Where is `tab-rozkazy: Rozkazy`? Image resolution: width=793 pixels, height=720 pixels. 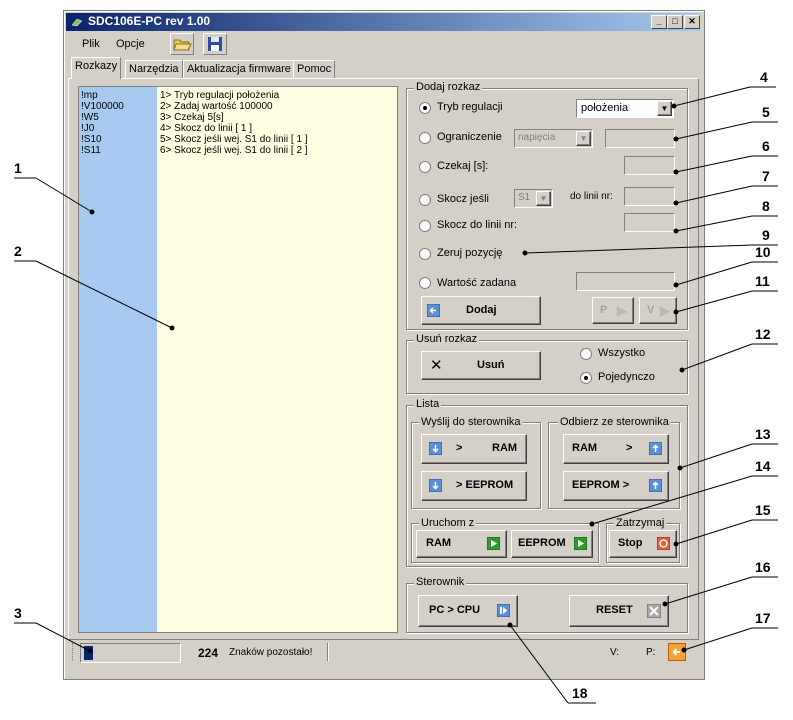 tab-rozkazy: Rozkazy is located at coordinates (96, 68).